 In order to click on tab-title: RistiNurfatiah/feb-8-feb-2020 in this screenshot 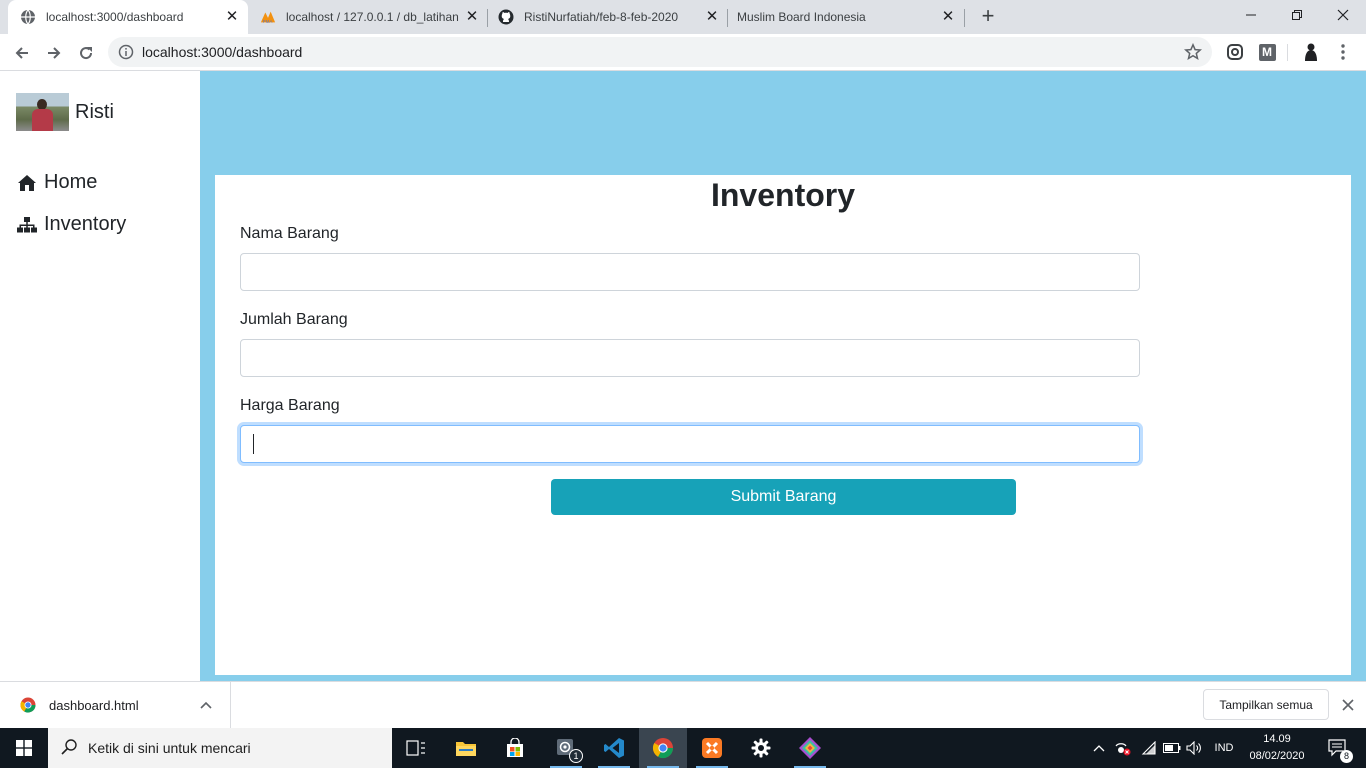, I will do `click(601, 17)`.